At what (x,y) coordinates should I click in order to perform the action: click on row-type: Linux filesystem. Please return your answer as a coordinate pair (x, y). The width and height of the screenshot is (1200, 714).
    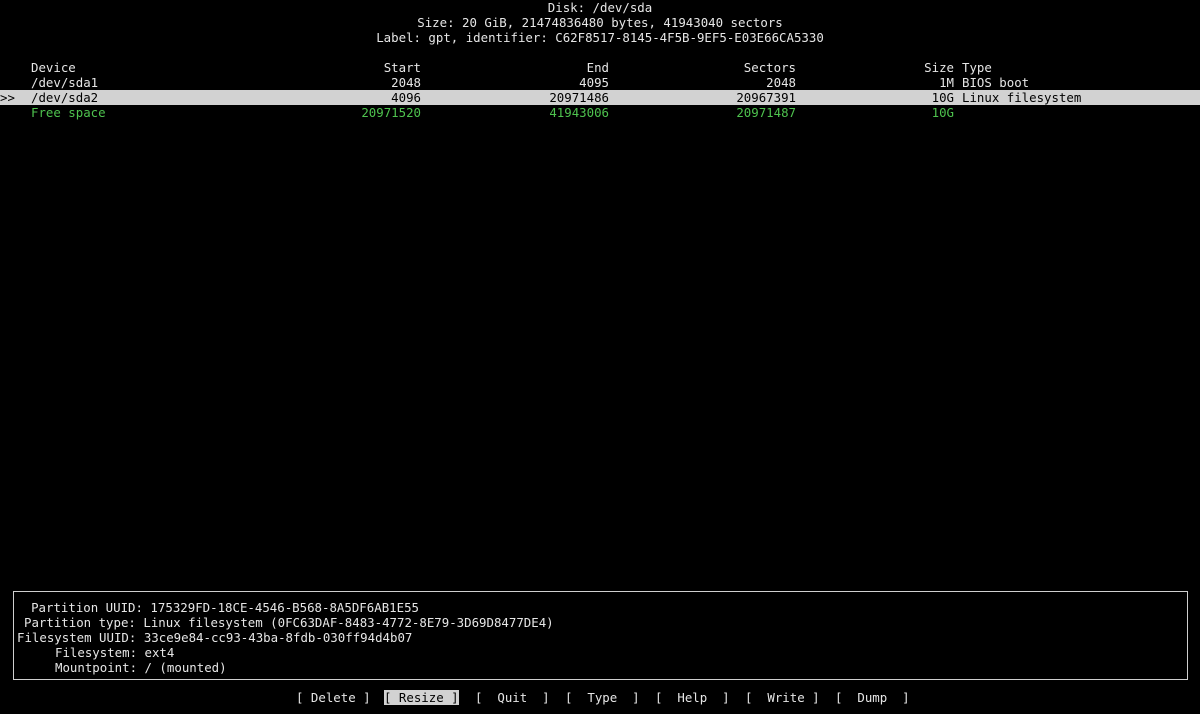
    Looking at the image, I should click on (1022, 97).